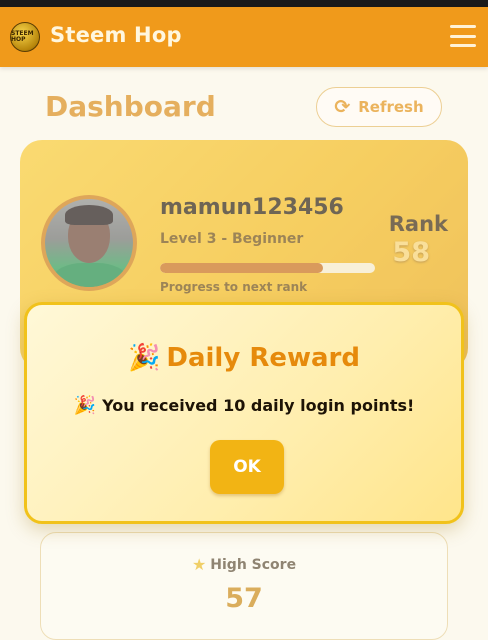 The height and width of the screenshot is (640, 488). What do you see at coordinates (244, 3) in the screenshot?
I see `status-bar` at bounding box center [244, 3].